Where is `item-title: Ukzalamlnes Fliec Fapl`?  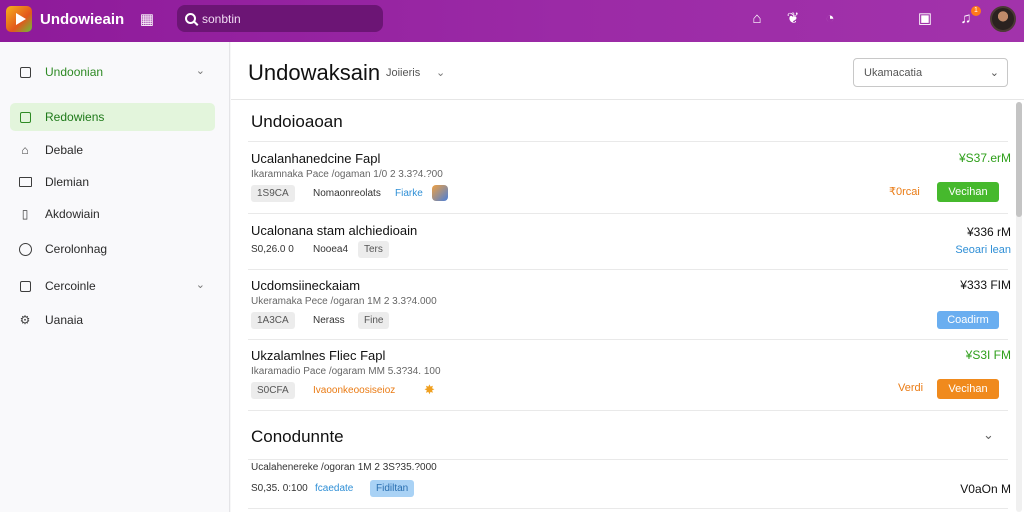
item-title: Ukzalamlnes Fliec Fapl is located at coordinates (318, 355).